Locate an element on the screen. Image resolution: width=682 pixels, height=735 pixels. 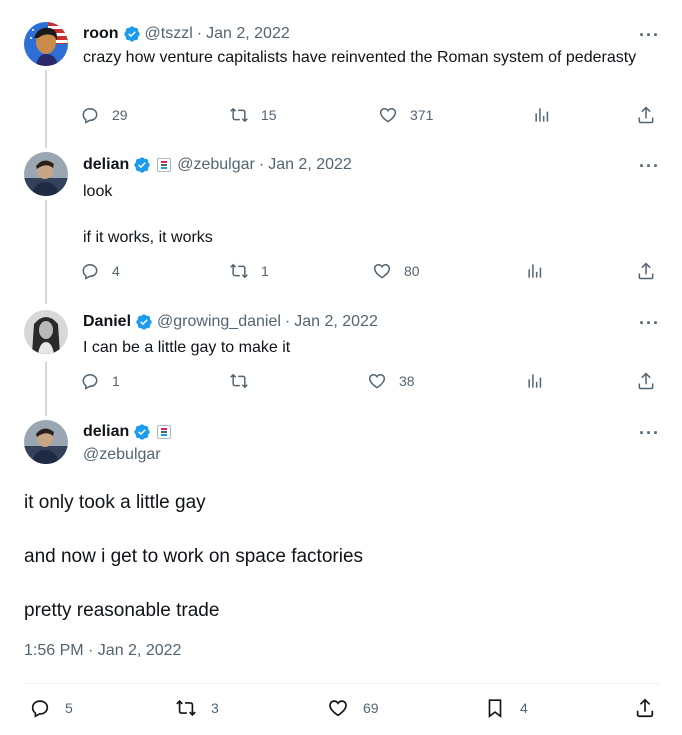
main-tweet-text-line: and now i get to work on space factories is located at coordinates (194, 556).